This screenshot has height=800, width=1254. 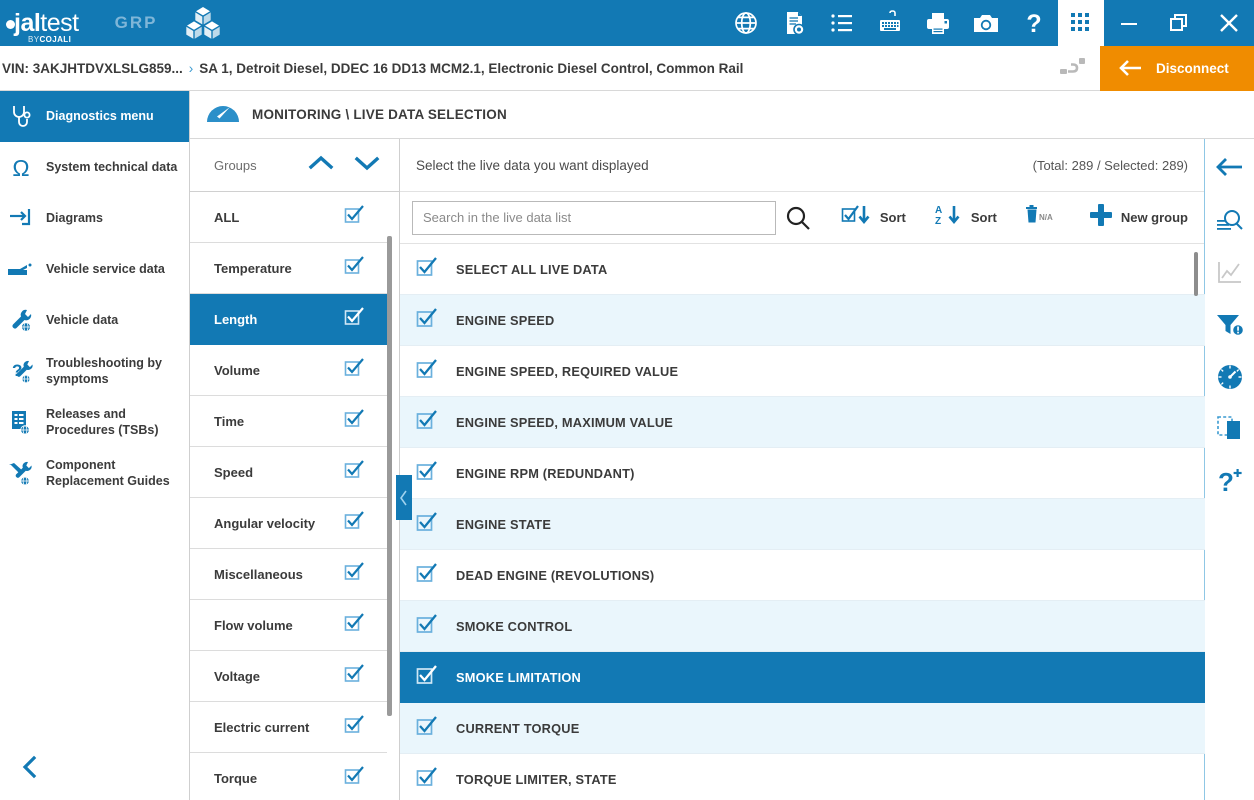 What do you see at coordinates (802, 575) in the screenshot?
I see `live-data-row: DEAD ENGINE (REVOLUTIONS)` at bounding box center [802, 575].